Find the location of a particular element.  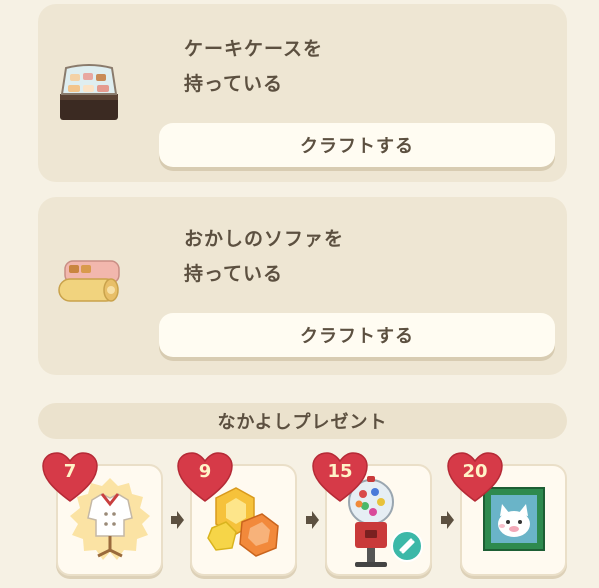

heart-level-badge: 15 is located at coordinates (340, 477).